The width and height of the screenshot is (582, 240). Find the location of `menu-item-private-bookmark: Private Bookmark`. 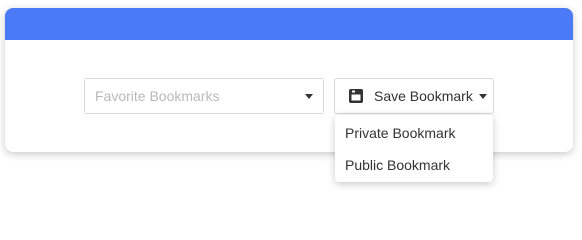

menu-item-private-bookmark: Private Bookmark is located at coordinates (414, 133).